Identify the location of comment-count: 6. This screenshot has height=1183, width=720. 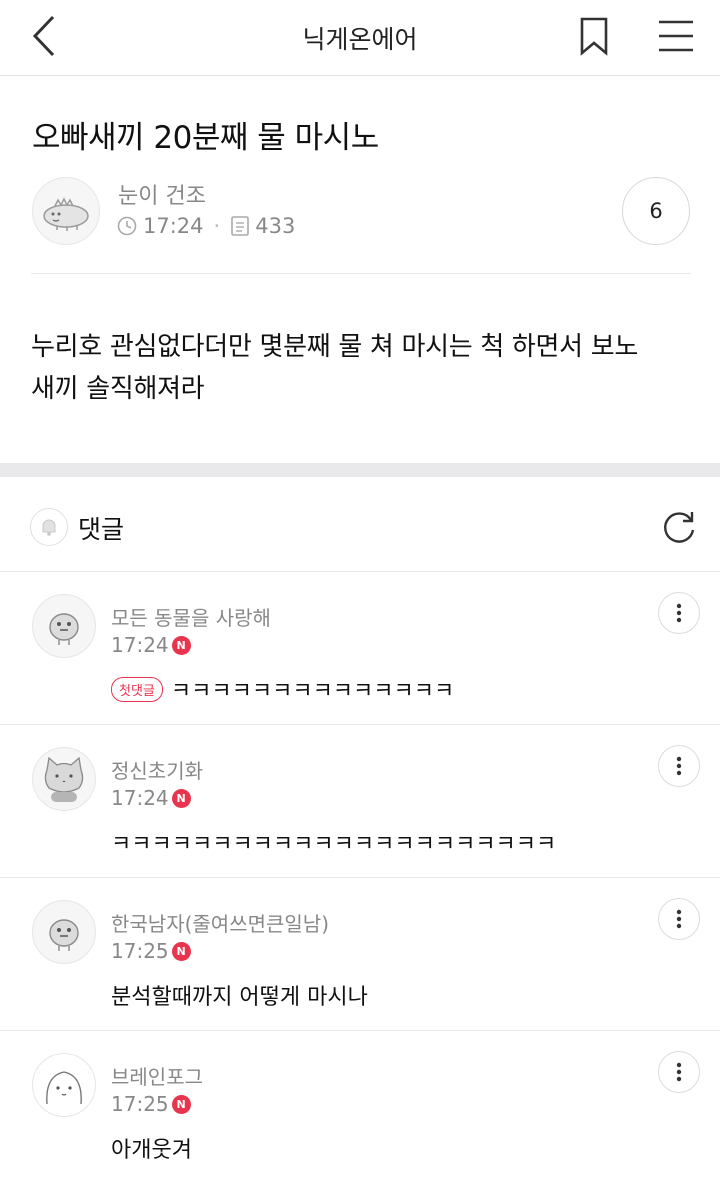
(656, 211).